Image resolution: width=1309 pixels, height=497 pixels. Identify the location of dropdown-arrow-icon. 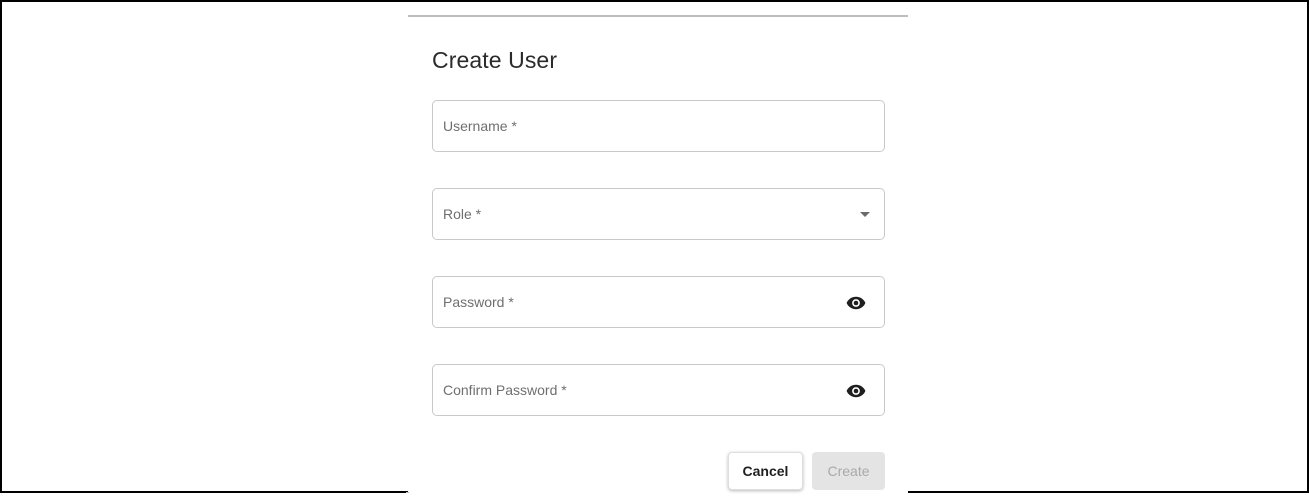
(865, 214).